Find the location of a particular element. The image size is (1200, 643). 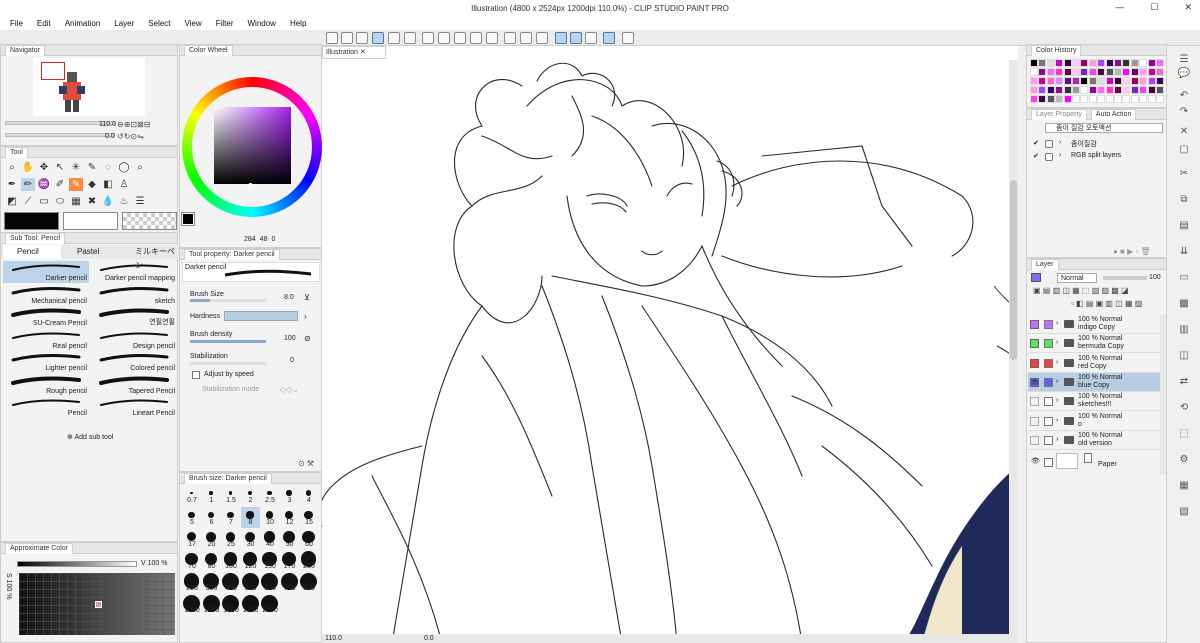

brush-size-cell: 6 is located at coordinates (211, 517).